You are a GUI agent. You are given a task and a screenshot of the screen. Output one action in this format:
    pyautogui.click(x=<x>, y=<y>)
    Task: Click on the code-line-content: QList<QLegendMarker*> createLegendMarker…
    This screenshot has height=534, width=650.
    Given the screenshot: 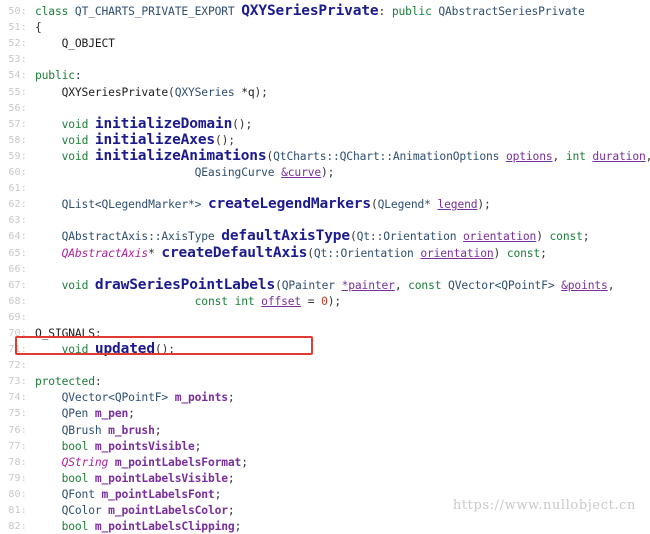 What is the action you would take?
    pyautogui.click(x=340, y=205)
    